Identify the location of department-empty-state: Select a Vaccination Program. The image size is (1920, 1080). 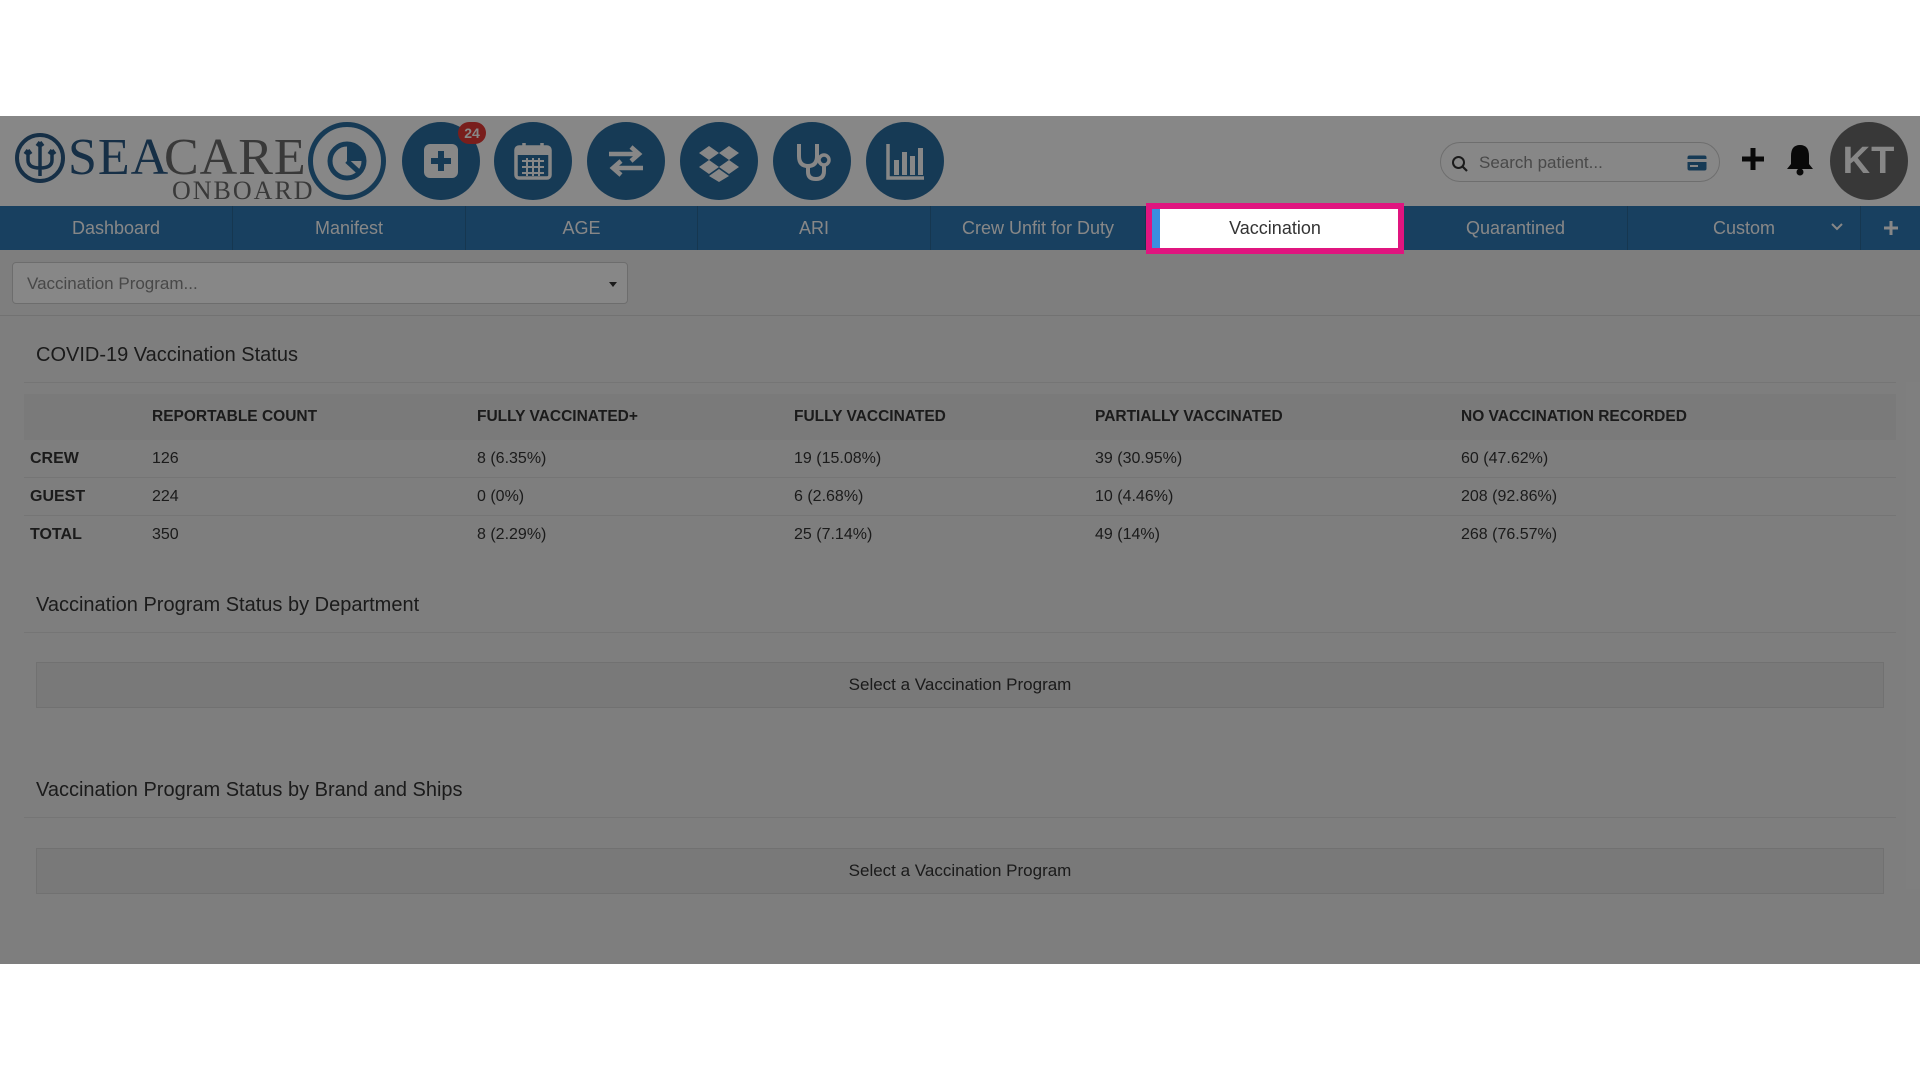
(960, 685).